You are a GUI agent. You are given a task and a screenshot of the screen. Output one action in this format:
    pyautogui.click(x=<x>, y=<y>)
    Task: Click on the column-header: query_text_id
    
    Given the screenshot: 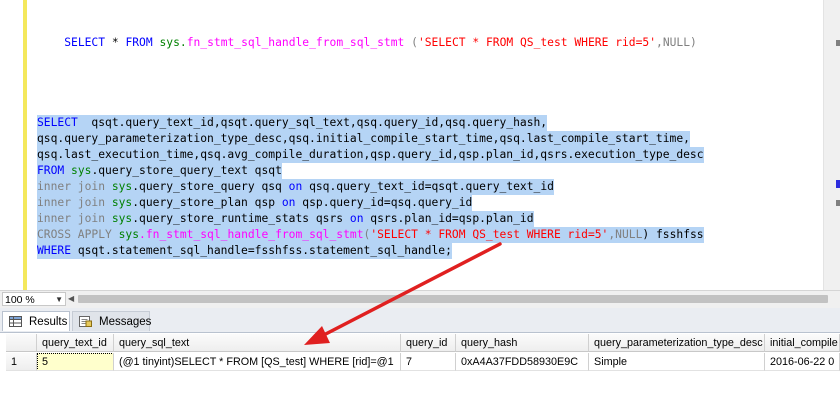 What is the action you would take?
    pyautogui.click(x=75, y=343)
    